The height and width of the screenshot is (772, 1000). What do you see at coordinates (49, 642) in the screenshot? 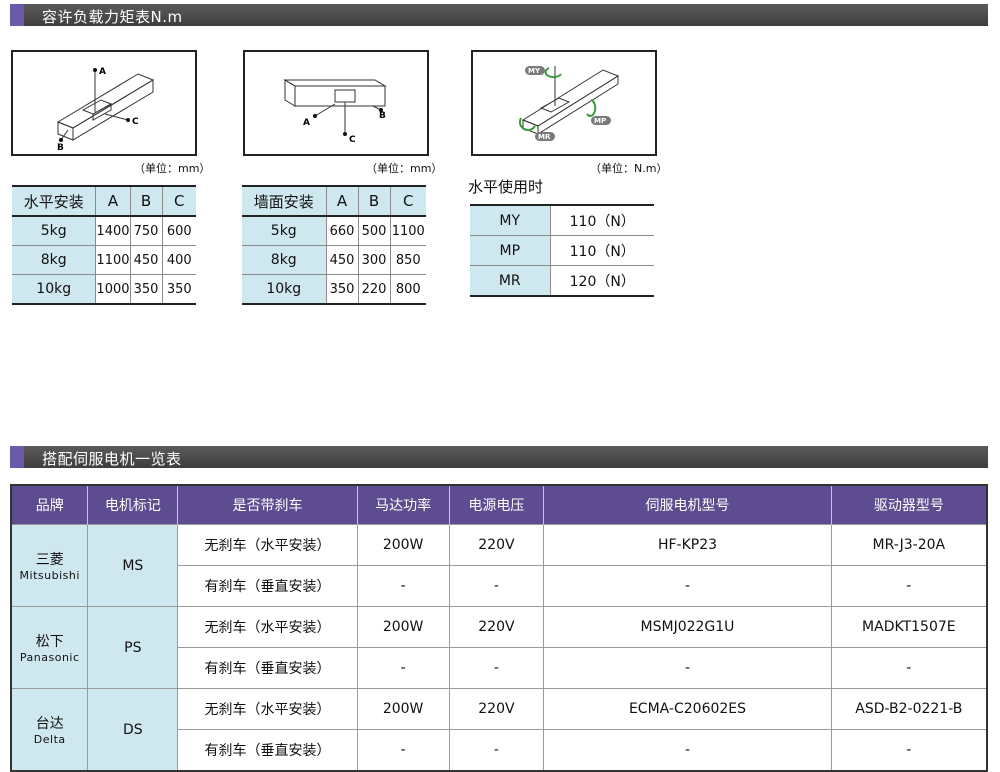
I see `brand-name: 松下` at bounding box center [49, 642].